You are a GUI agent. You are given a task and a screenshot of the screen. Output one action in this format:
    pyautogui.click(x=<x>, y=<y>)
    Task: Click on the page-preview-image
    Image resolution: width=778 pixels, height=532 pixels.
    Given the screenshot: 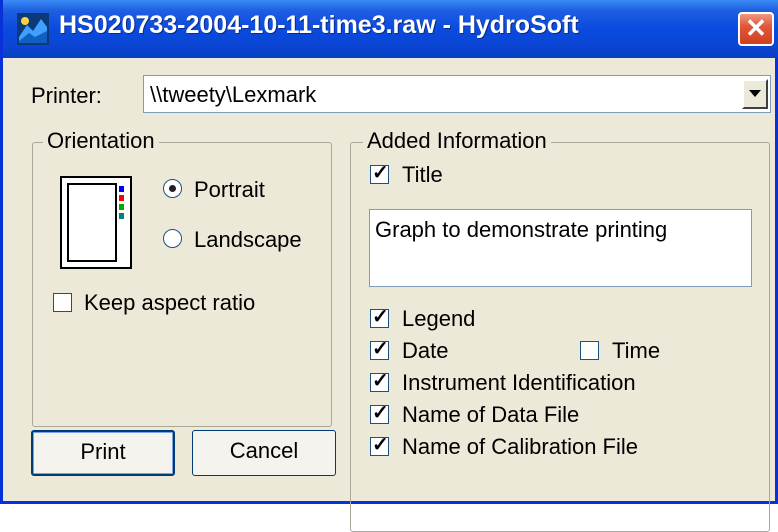 What is the action you would take?
    pyautogui.click(x=96, y=222)
    